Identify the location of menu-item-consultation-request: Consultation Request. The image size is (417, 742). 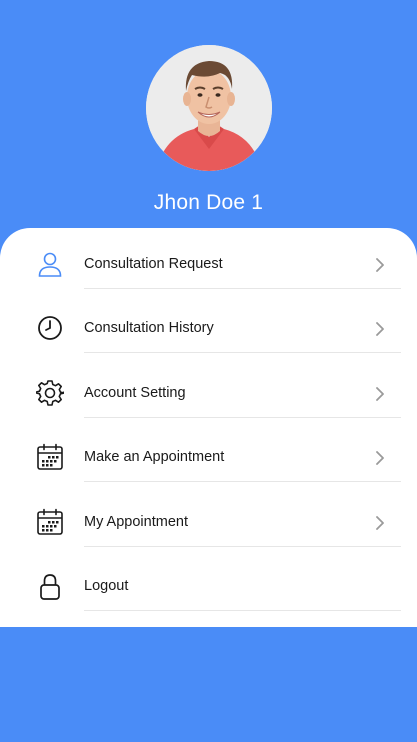
(208, 260).